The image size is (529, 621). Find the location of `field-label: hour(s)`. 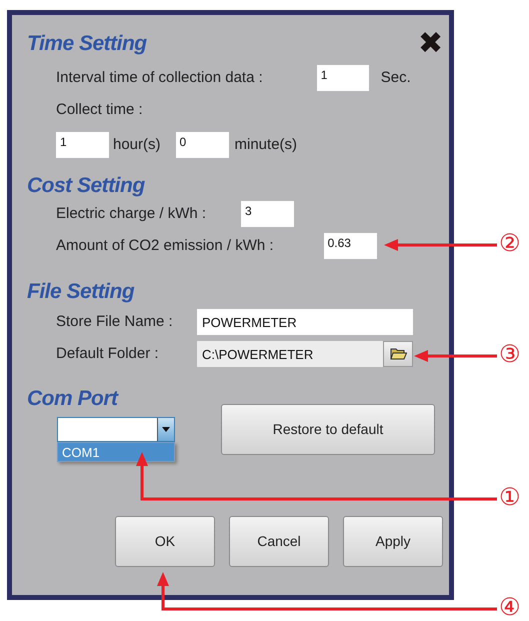

field-label: hour(s) is located at coordinates (137, 144).